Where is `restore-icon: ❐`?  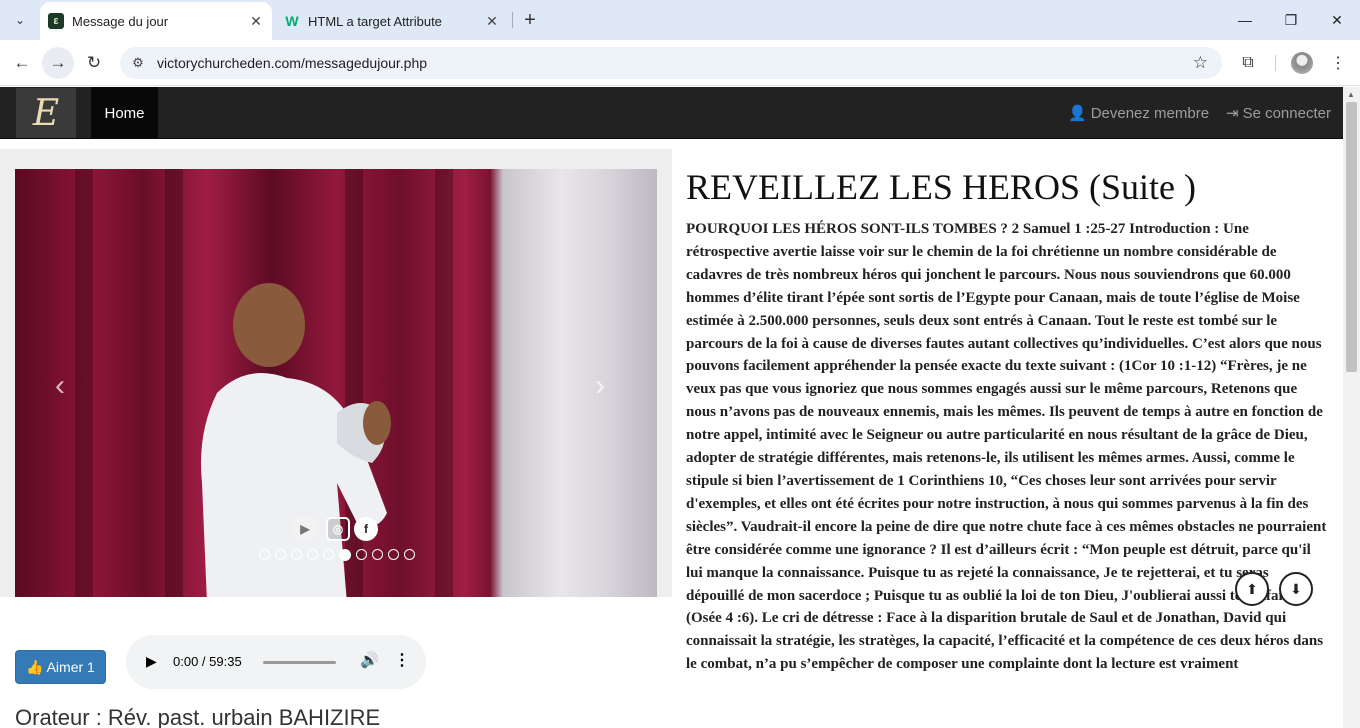
restore-icon: ❐ is located at coordinates (1291, 20).